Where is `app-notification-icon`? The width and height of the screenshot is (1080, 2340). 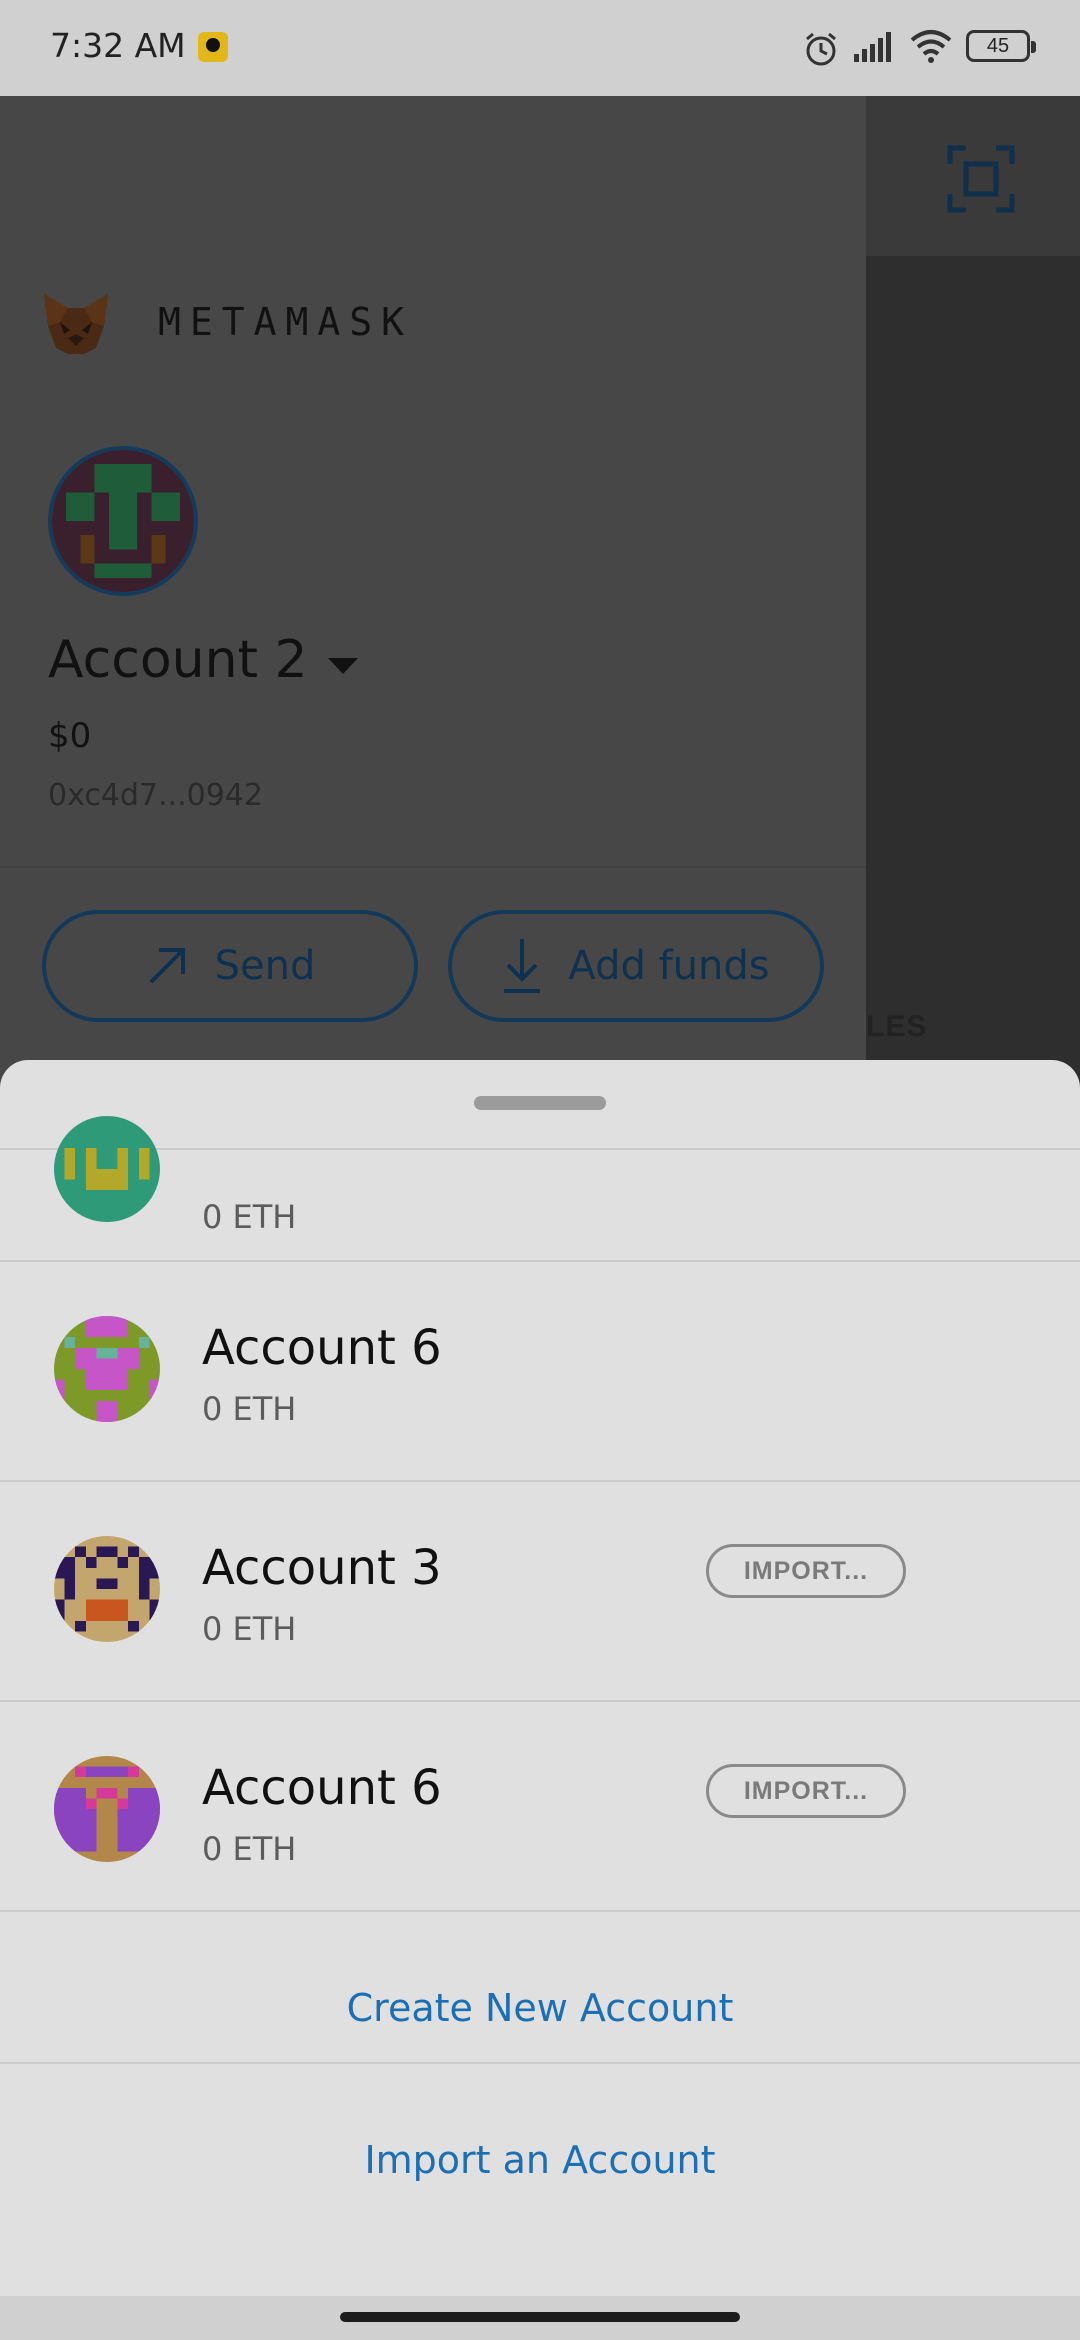 app-notification-icon is located at coordinates (213, 47).